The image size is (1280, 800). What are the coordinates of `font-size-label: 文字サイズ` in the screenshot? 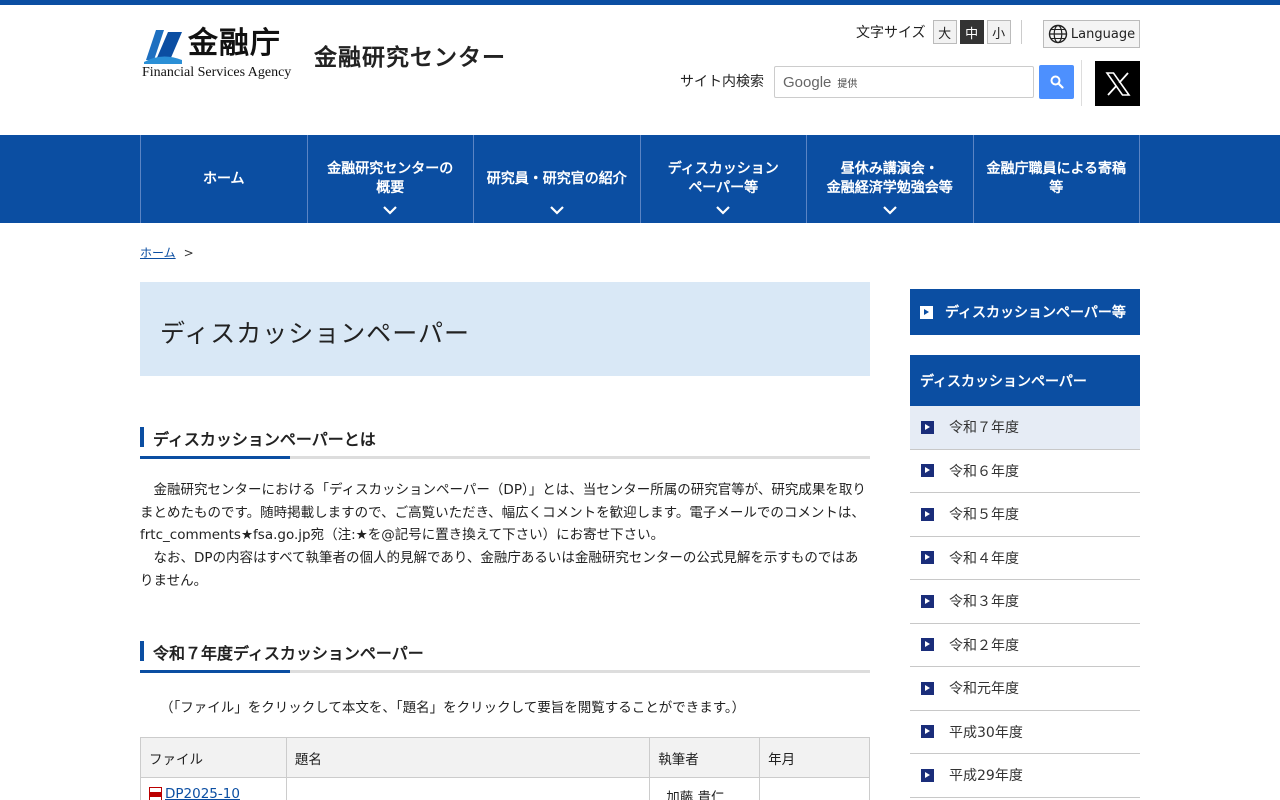 It's located at (891, 33).